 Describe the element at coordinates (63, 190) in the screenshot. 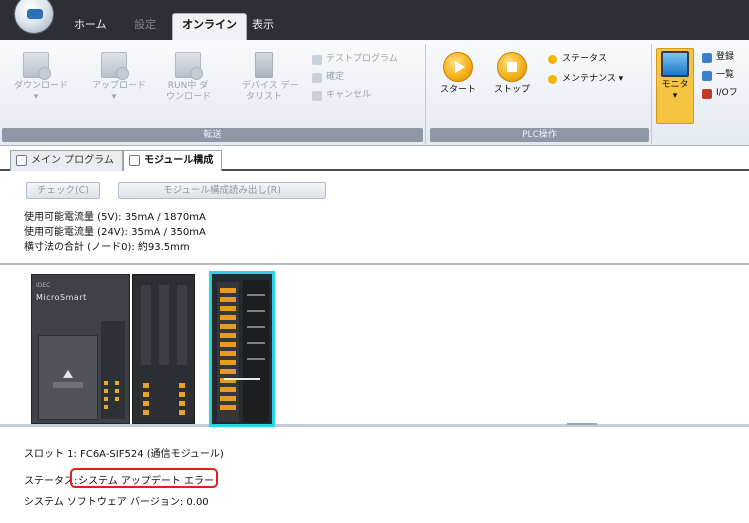

I see `check-button: チェック(C)` at that location.